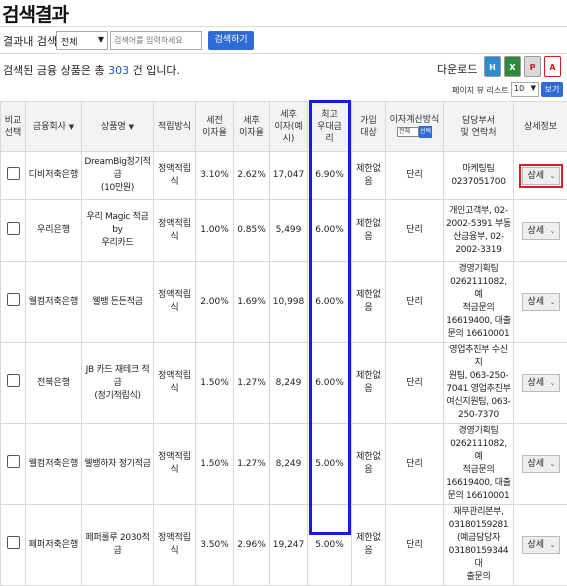 The height and width of the screenshot is (586, 567). What do you see at coordinates (483, 90) in the screenshot?
I see `page-list-label: 페이지 뷰 리스트 :` at bounding box center [483, 90].